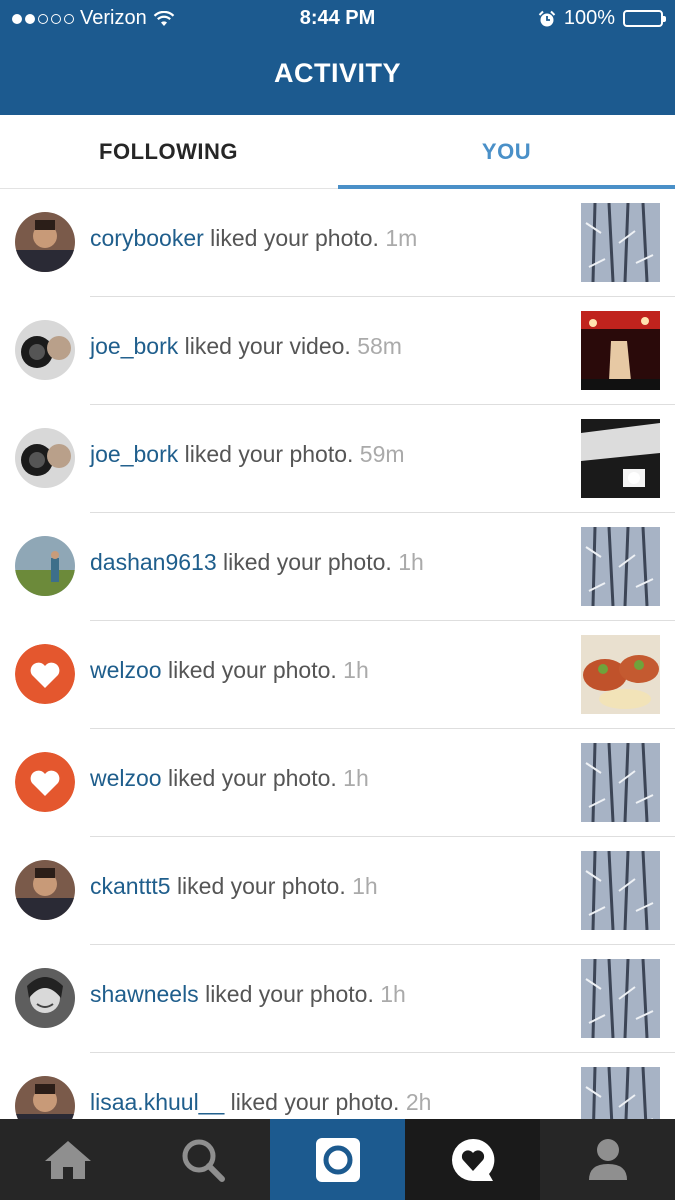  I want to click on tab-following: FOLLOWING, so click(168, 152).